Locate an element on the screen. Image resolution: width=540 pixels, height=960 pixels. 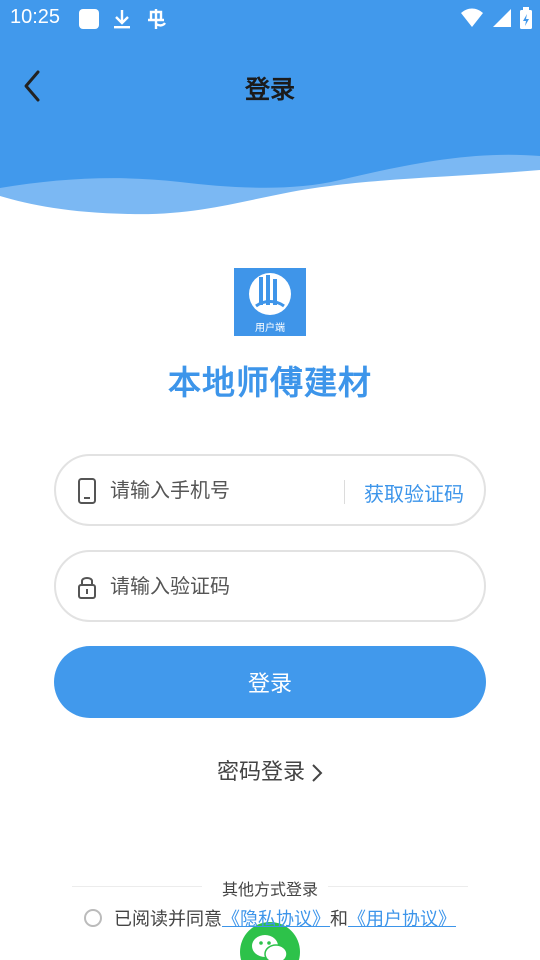
signal-icon is located at coordinates (502, 18).